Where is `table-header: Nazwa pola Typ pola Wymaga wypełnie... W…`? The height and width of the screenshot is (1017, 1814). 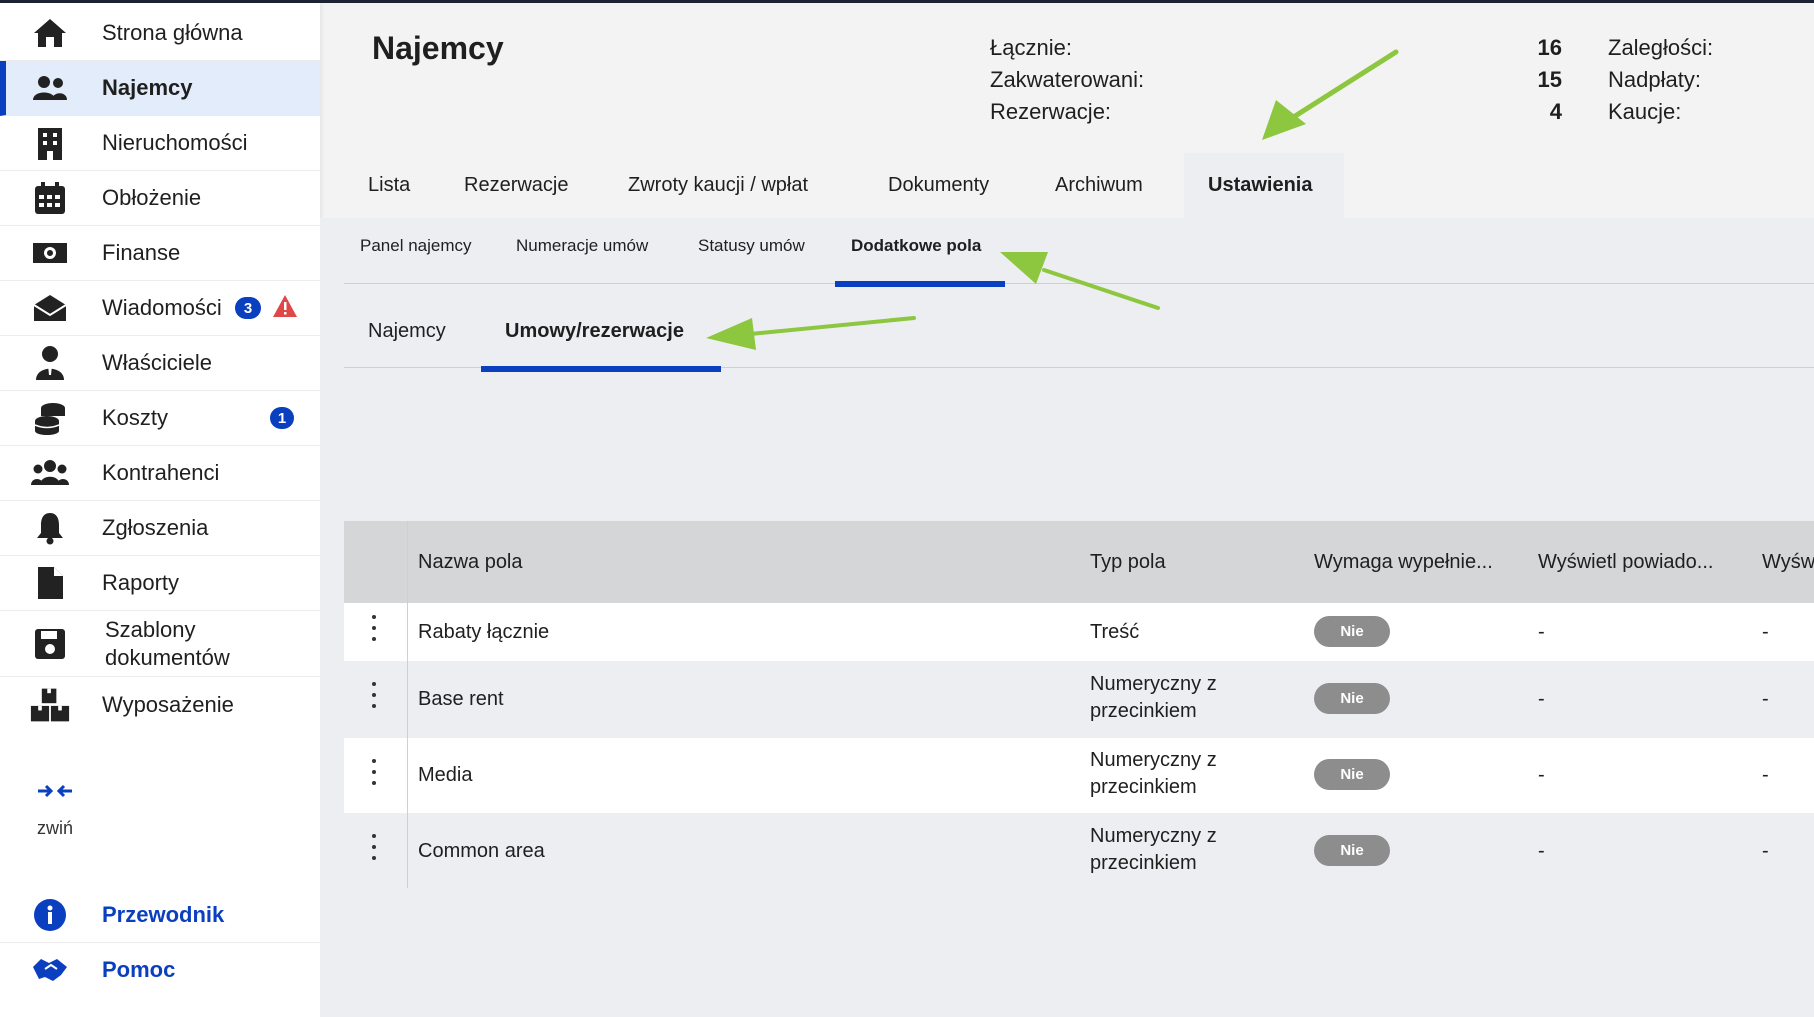
table-header: Nazwa pola Typ pola Wymaga wypełnie... W… is located at coordinates (1079, 562).